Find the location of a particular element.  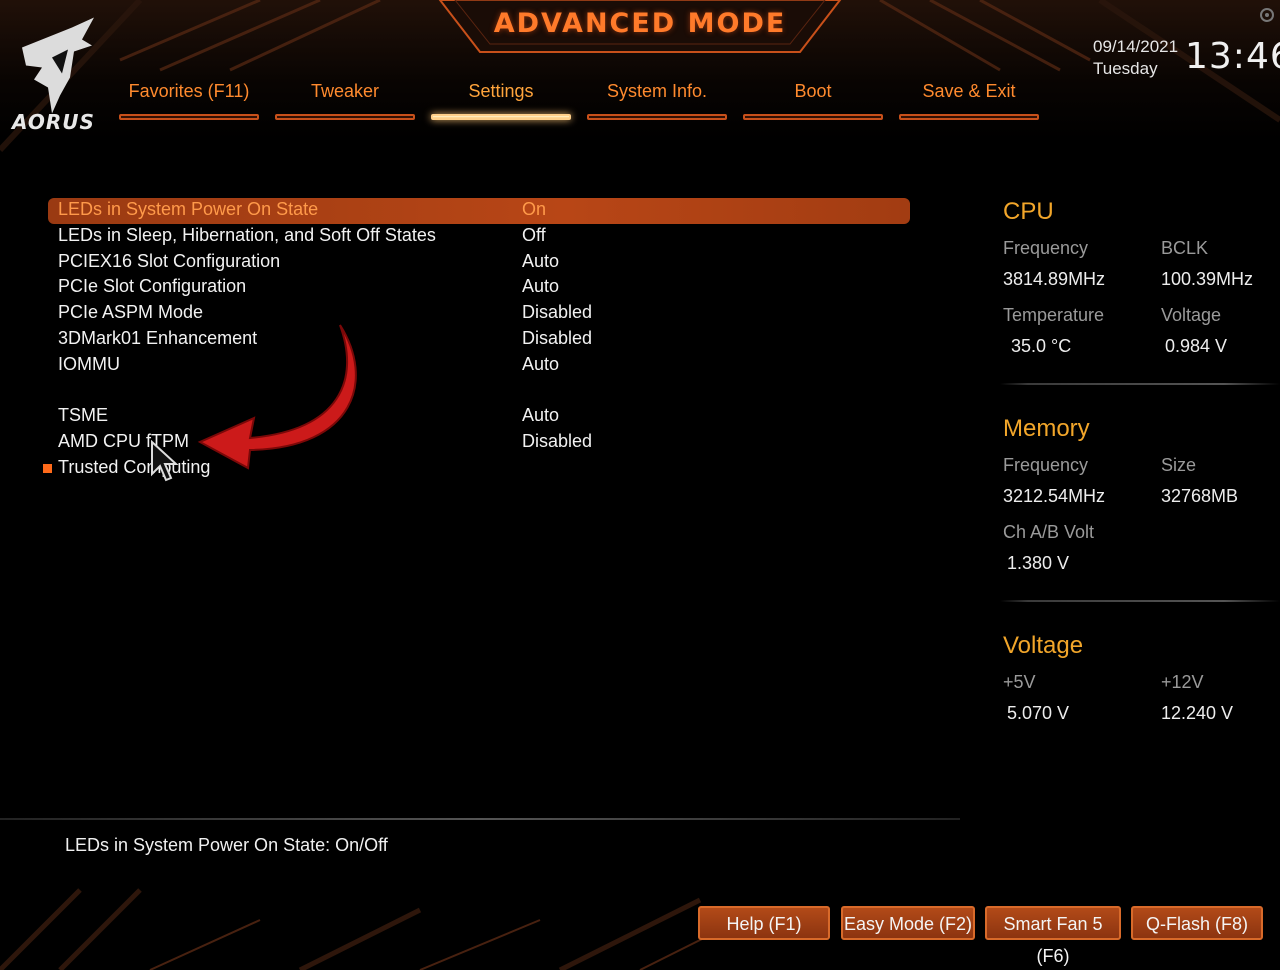

cpu-frequency-value: 3814.89MHz is located at coordinates (1054, 279).